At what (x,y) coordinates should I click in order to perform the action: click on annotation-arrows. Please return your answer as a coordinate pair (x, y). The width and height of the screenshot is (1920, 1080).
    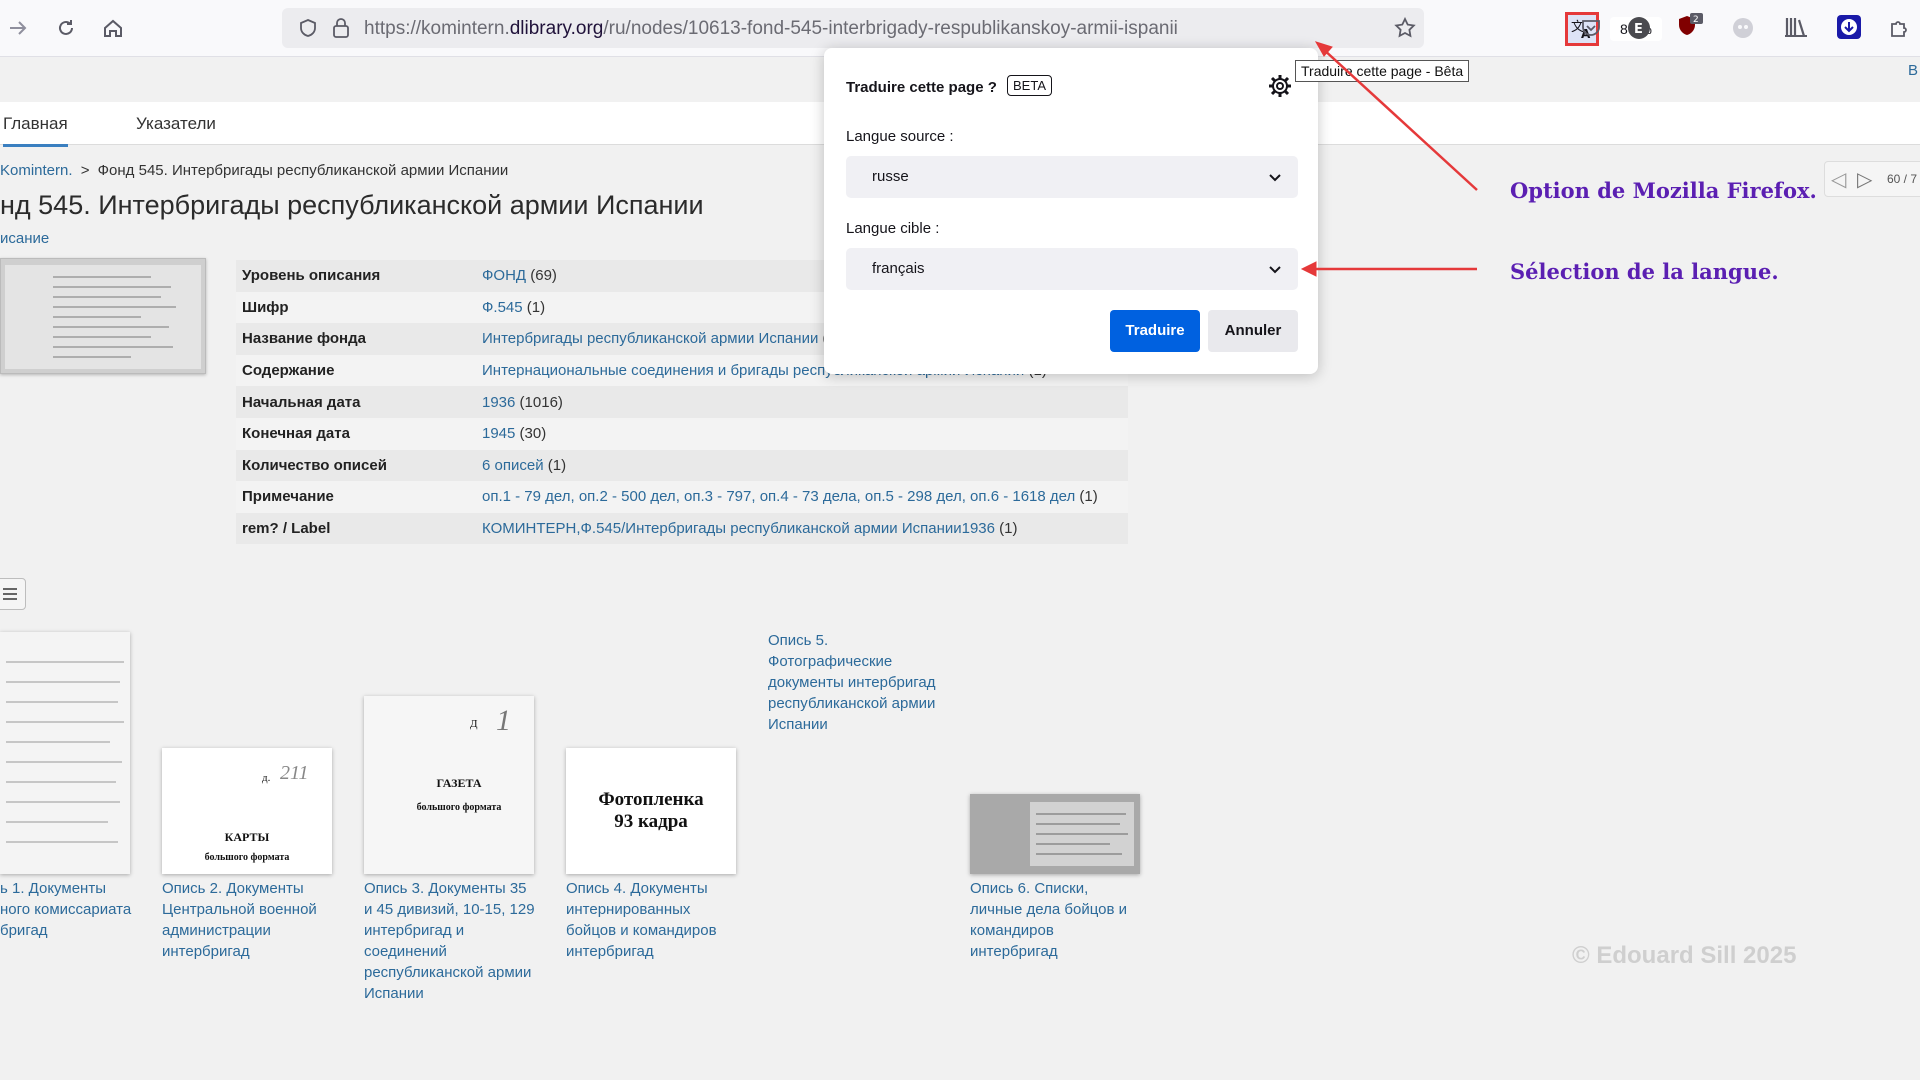
    Looking at the image, I should click on (1389, 159).